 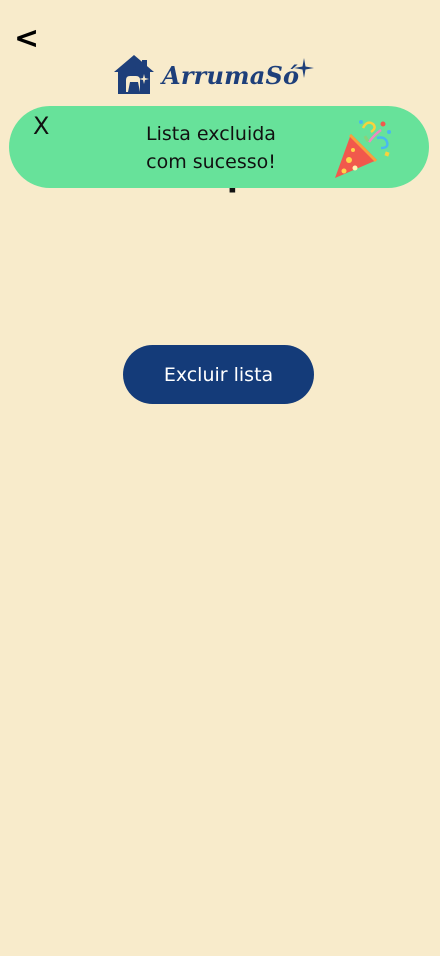 What do you see at coordinates (231, 75) in the screenshot?
I see `logo-text: ArrumaSó` at bounding box center [231, 75].